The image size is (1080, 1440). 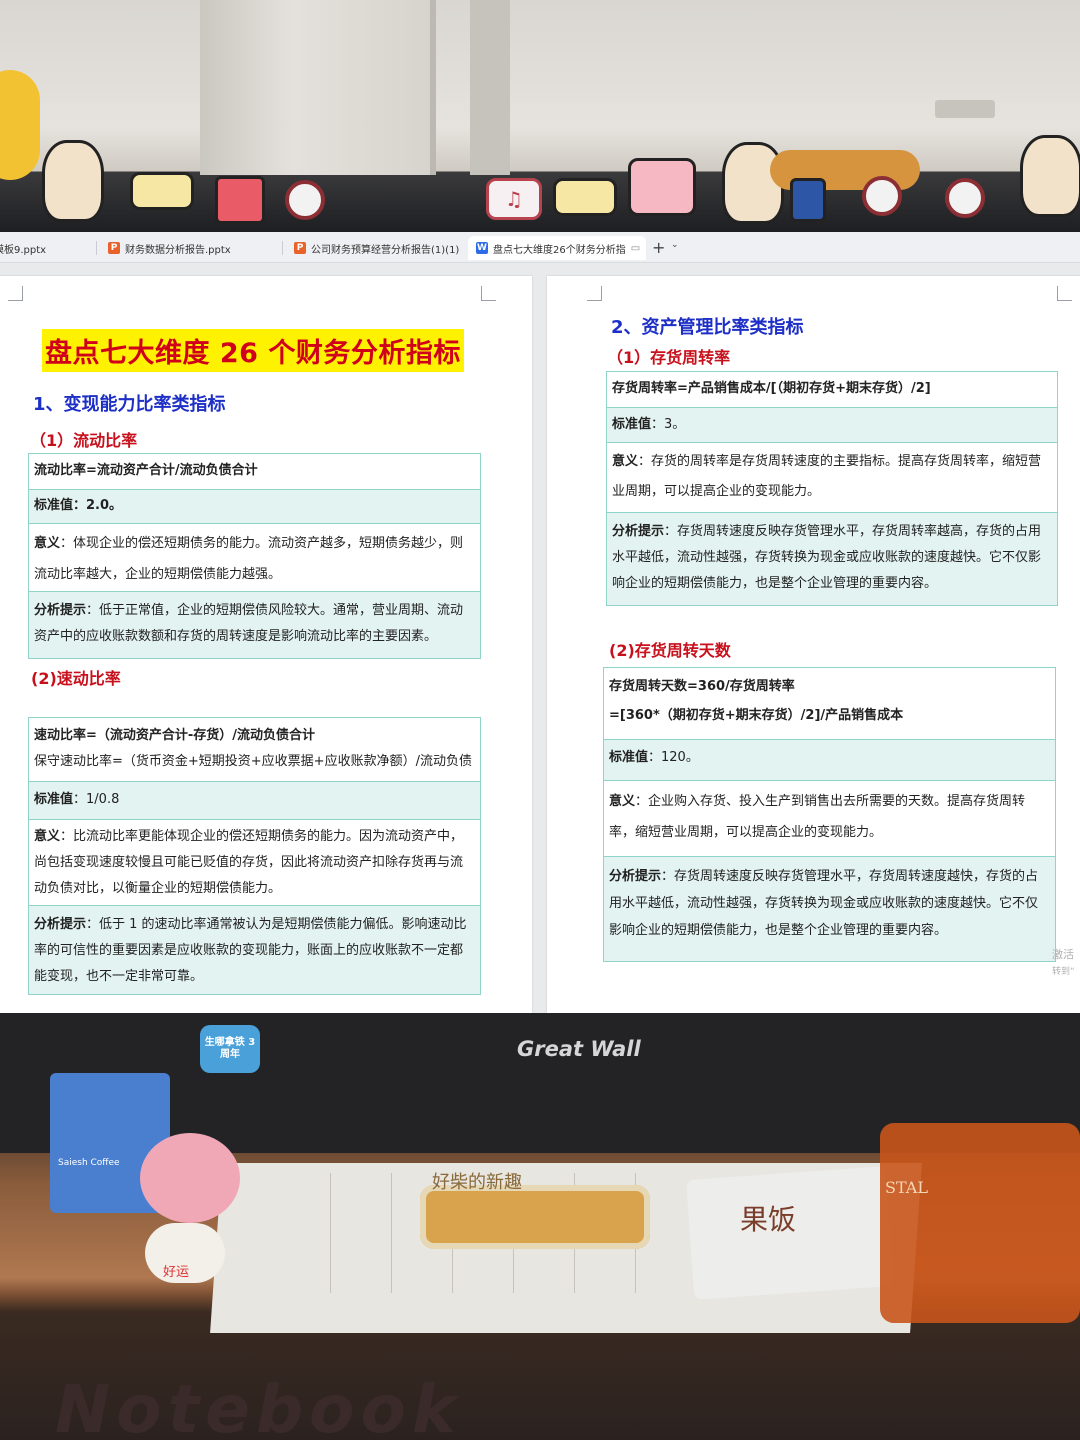 What do you see at coordinates (23, 250) in the screenshot?
I see `tab-label: 模板9.pptx` at bounding box center [23, 250].